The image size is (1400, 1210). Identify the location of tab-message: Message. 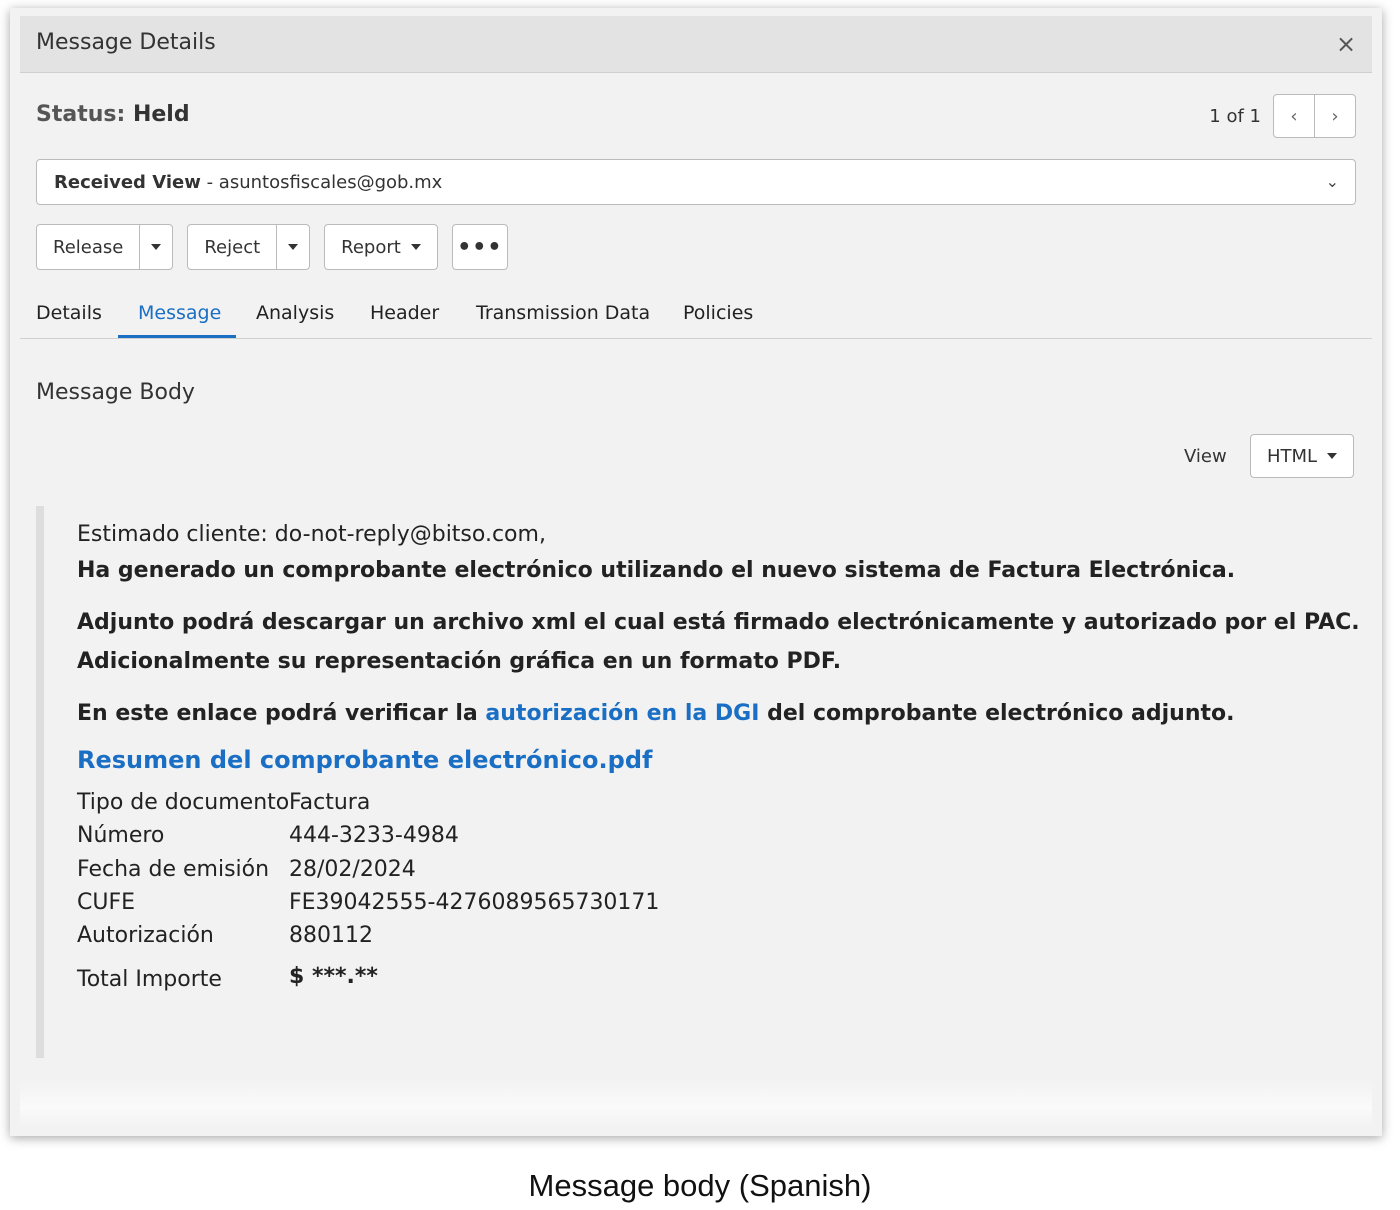
(179, 313).